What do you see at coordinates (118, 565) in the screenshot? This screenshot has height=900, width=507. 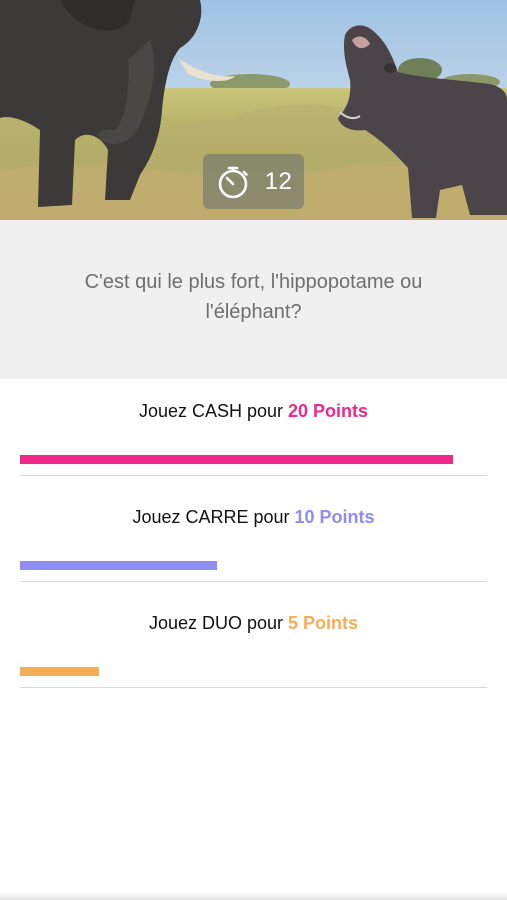 I see `option-carre-bar` at bounding box center [118, 565].